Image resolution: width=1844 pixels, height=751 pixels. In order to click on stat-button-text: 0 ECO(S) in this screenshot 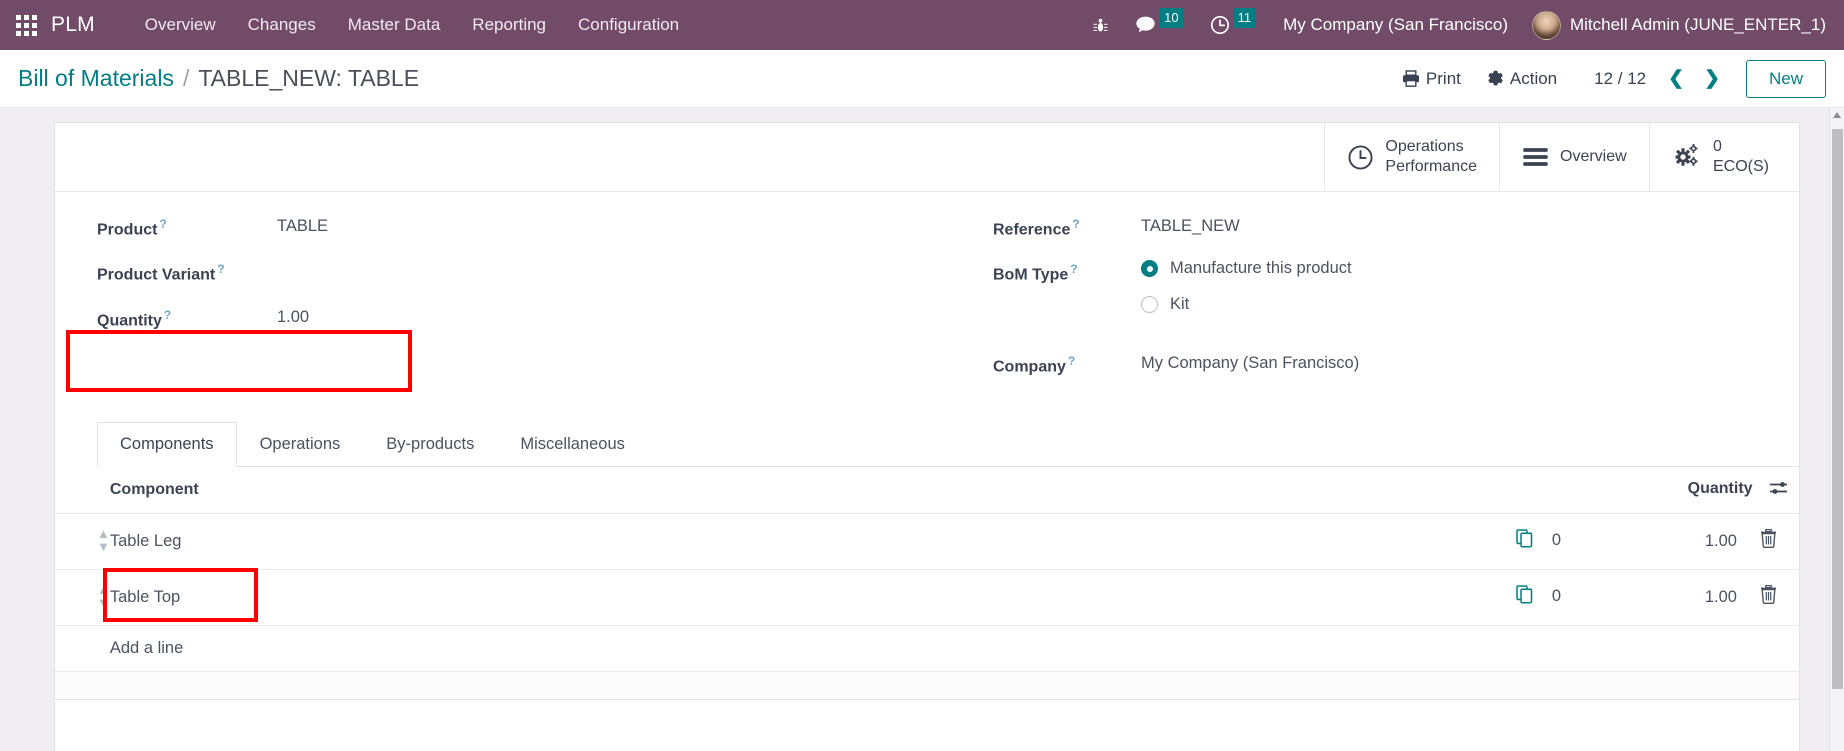, I will do `click(1741, 157)`.